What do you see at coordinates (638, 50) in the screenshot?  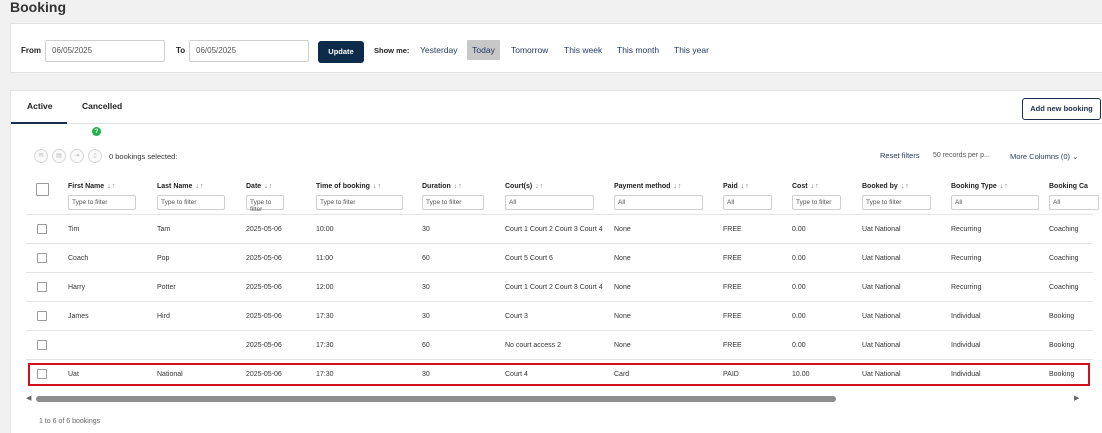 I see `range-this-month: This month` at bounding box center [638, 50].